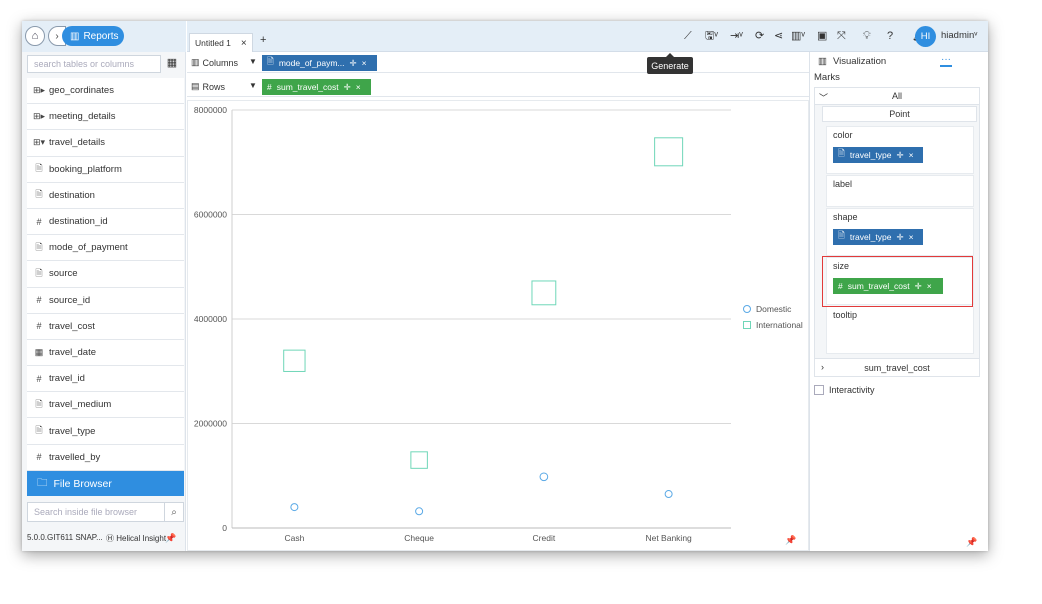  I want to click on fullscreen-icon: ⤧, so click(841, 36).